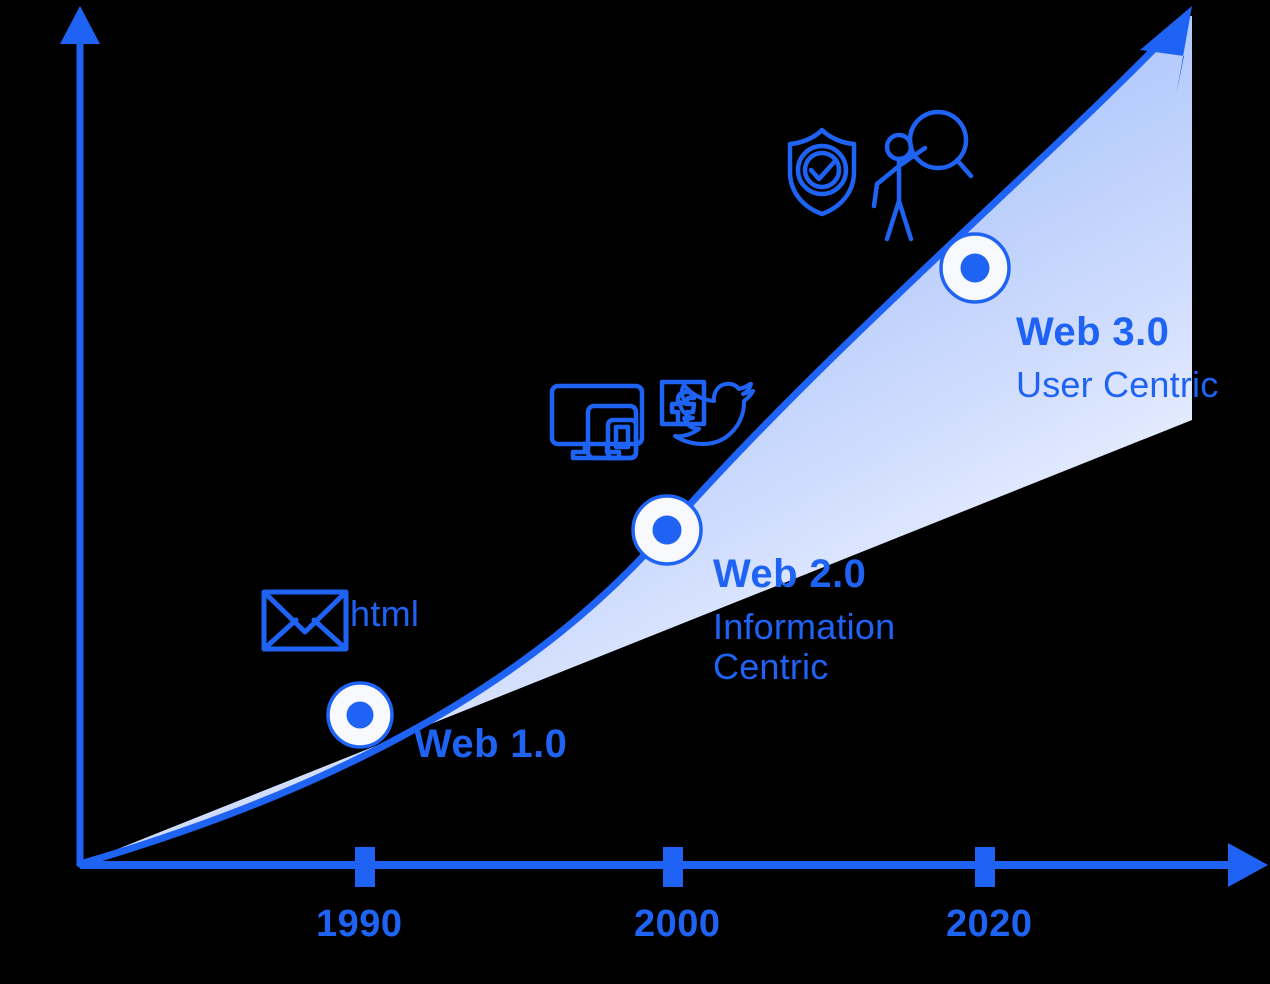 The height and width of the screenshot is (984, 1270). I want to click on person-magnifier-icon, so click(922, 175).